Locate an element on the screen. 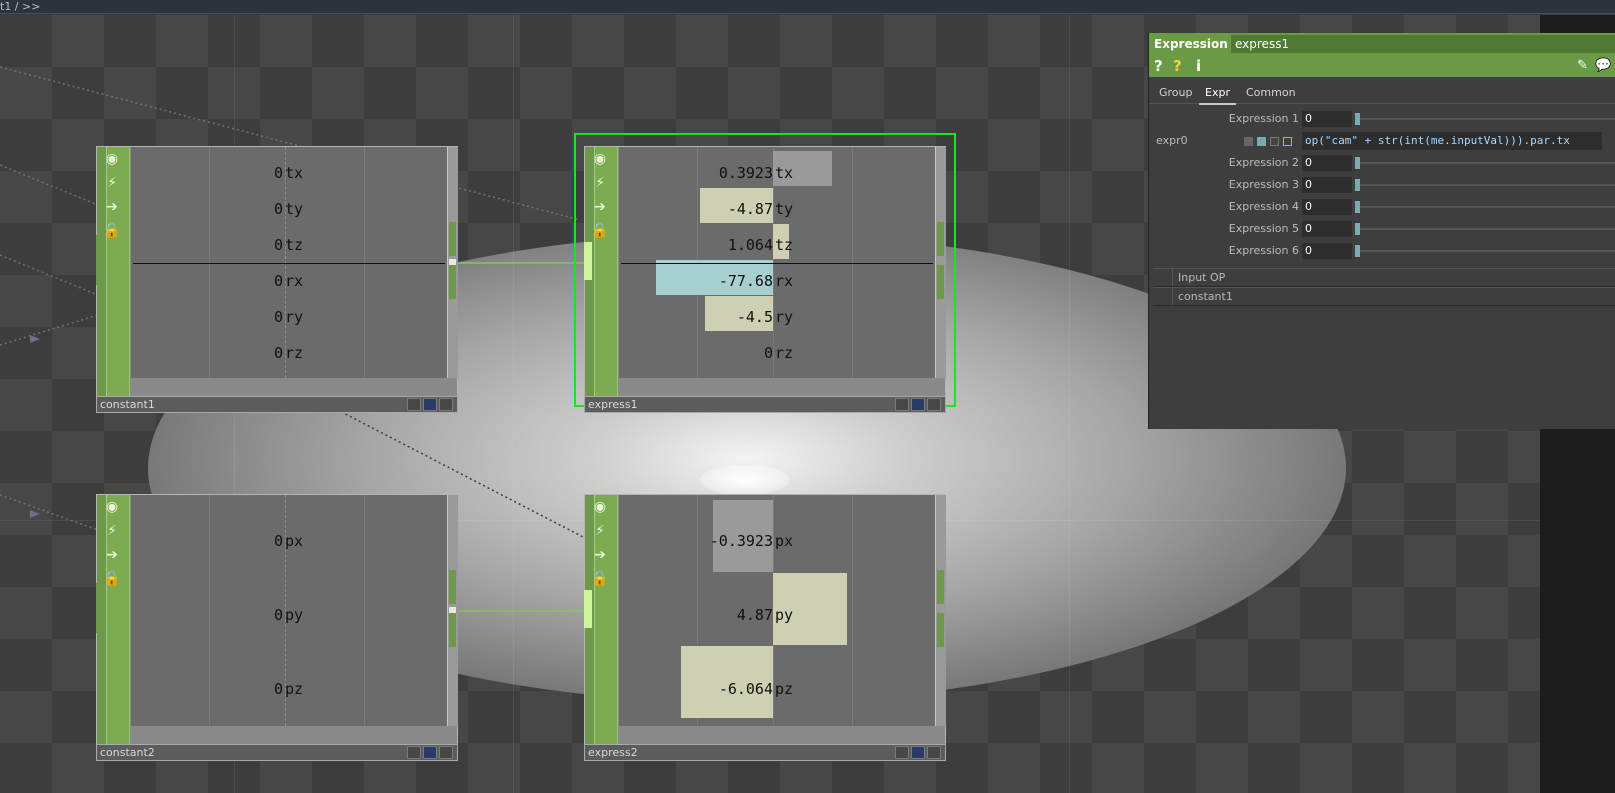  network-path: t1 / >> is located at coordinates (20, 6).